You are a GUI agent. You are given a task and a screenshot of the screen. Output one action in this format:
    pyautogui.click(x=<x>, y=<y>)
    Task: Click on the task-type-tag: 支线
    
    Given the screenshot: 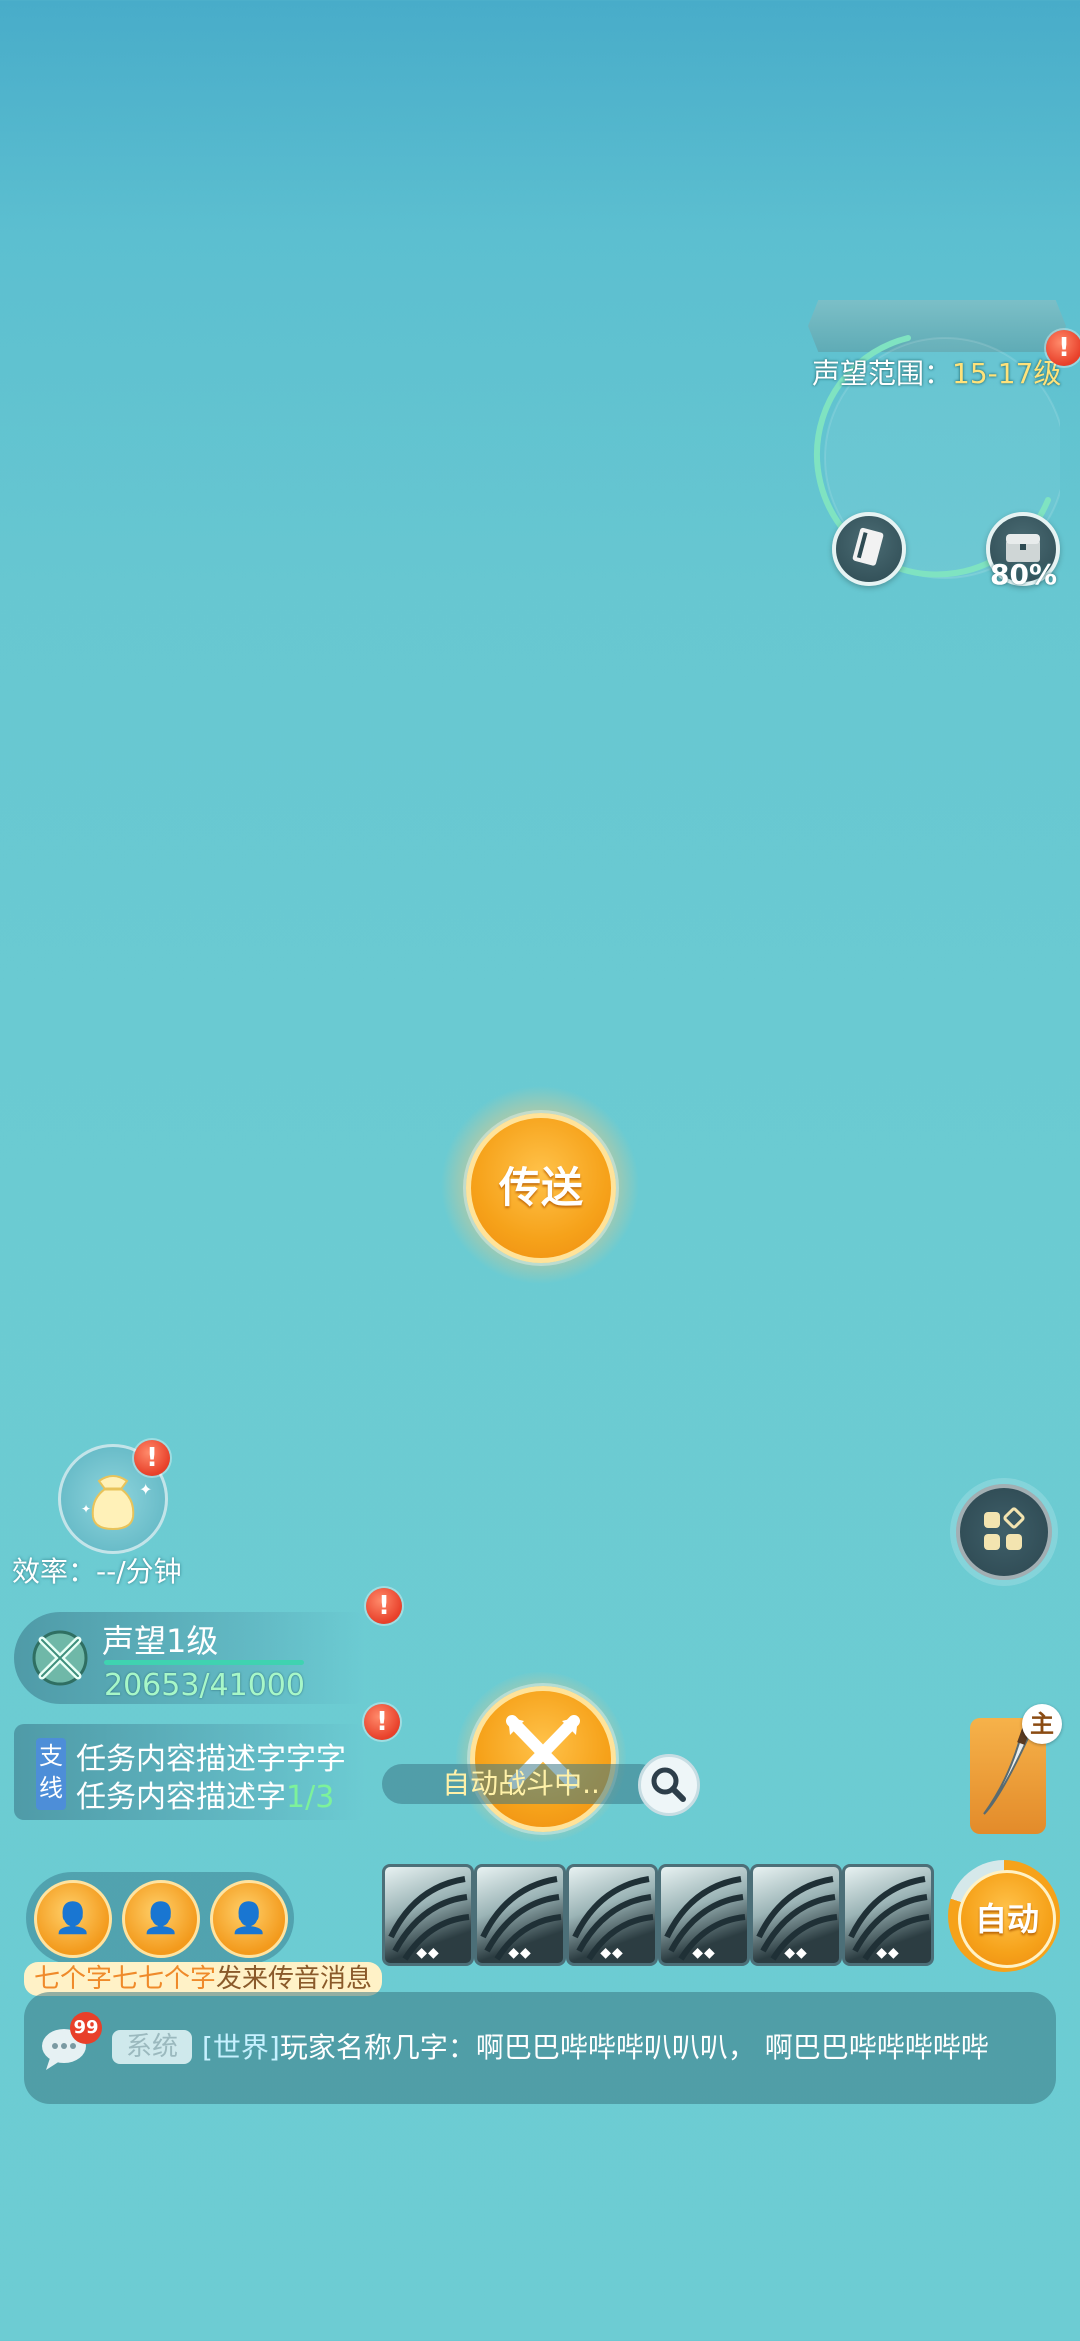 What is the action you would take?
    pyautogui.click(x=51, y=1774)
    